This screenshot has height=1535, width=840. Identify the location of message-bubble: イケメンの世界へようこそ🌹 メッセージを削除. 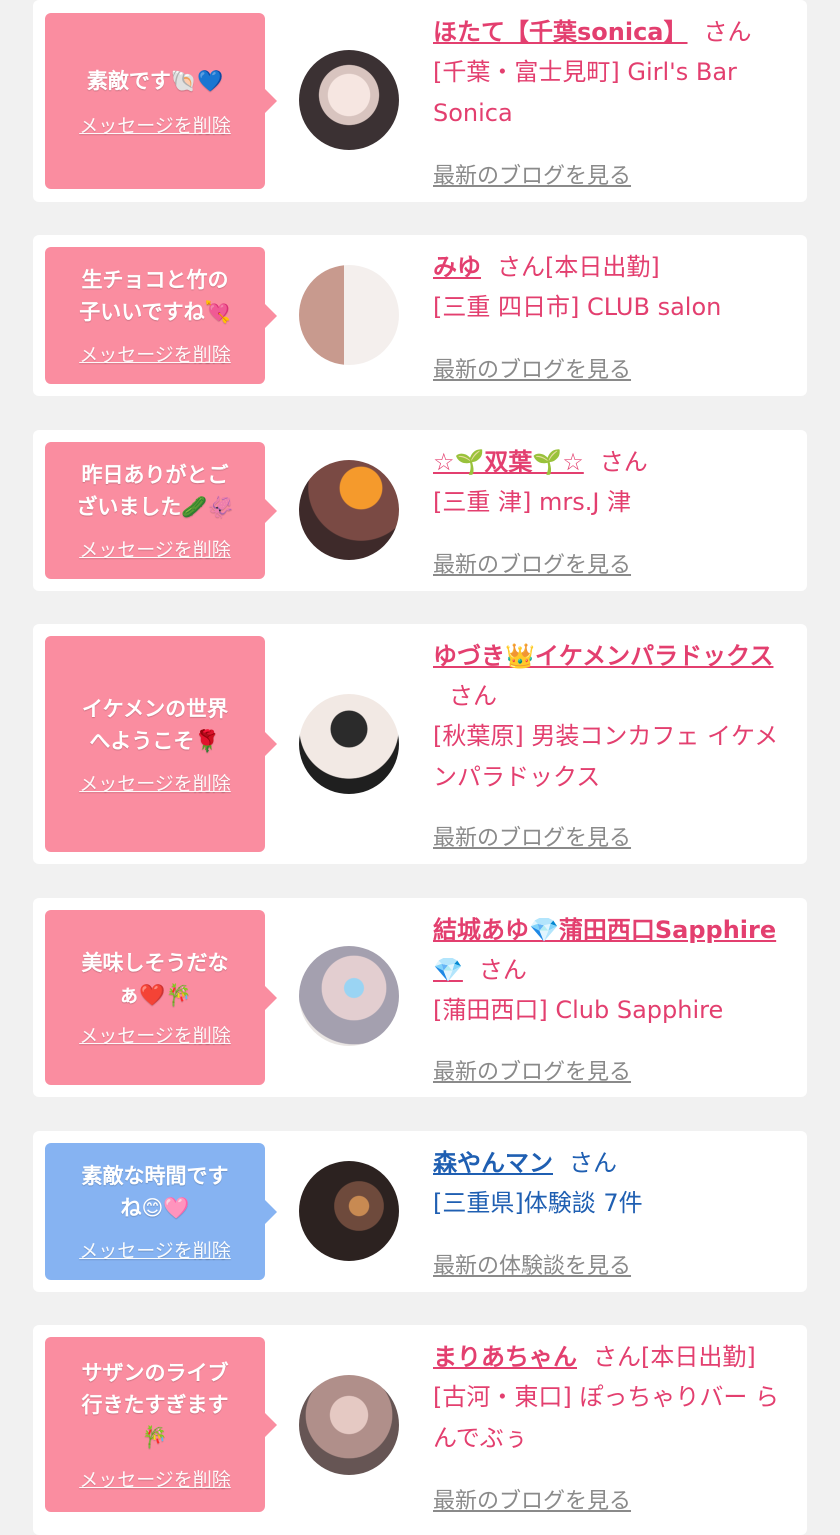
(161, 744).